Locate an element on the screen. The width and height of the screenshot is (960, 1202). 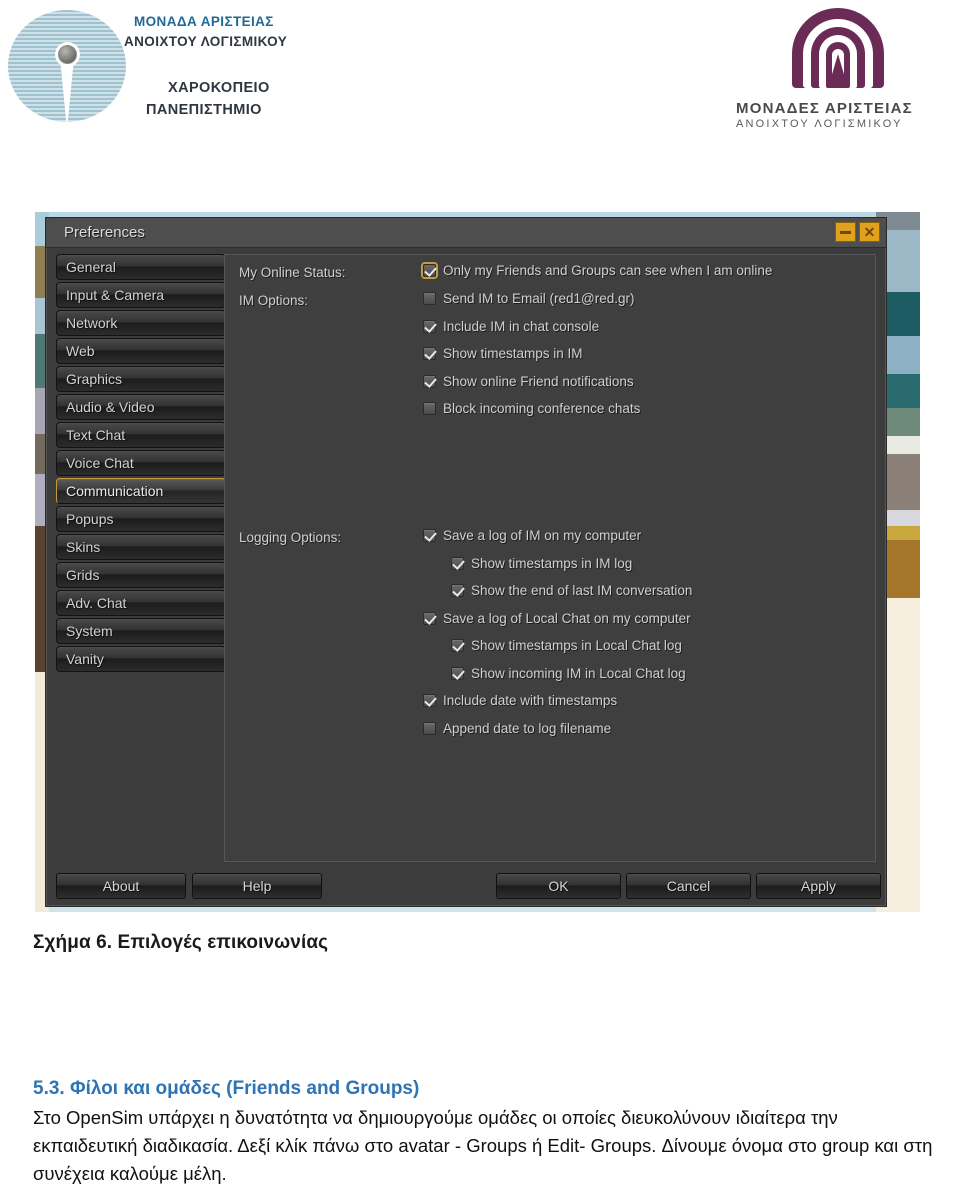
checkbox-label: Show incoming IM in Local Chat log is located at coordinates (578, 673).